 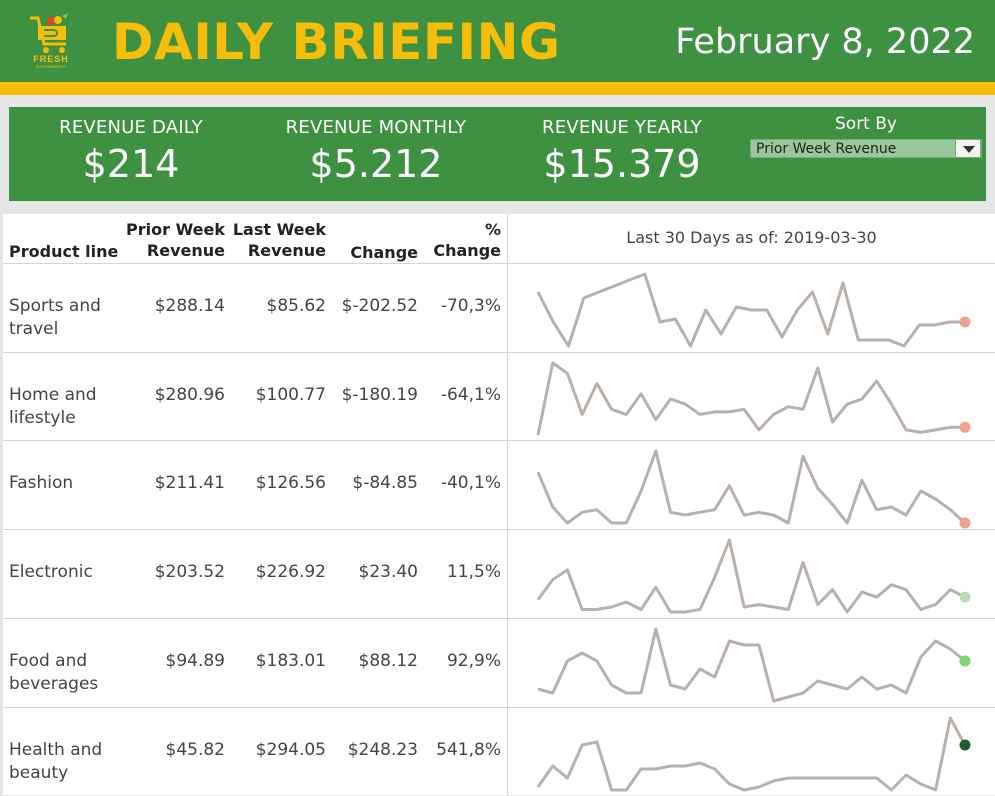 I want to click on change-value: $88.12, so click(x=388, y=660).